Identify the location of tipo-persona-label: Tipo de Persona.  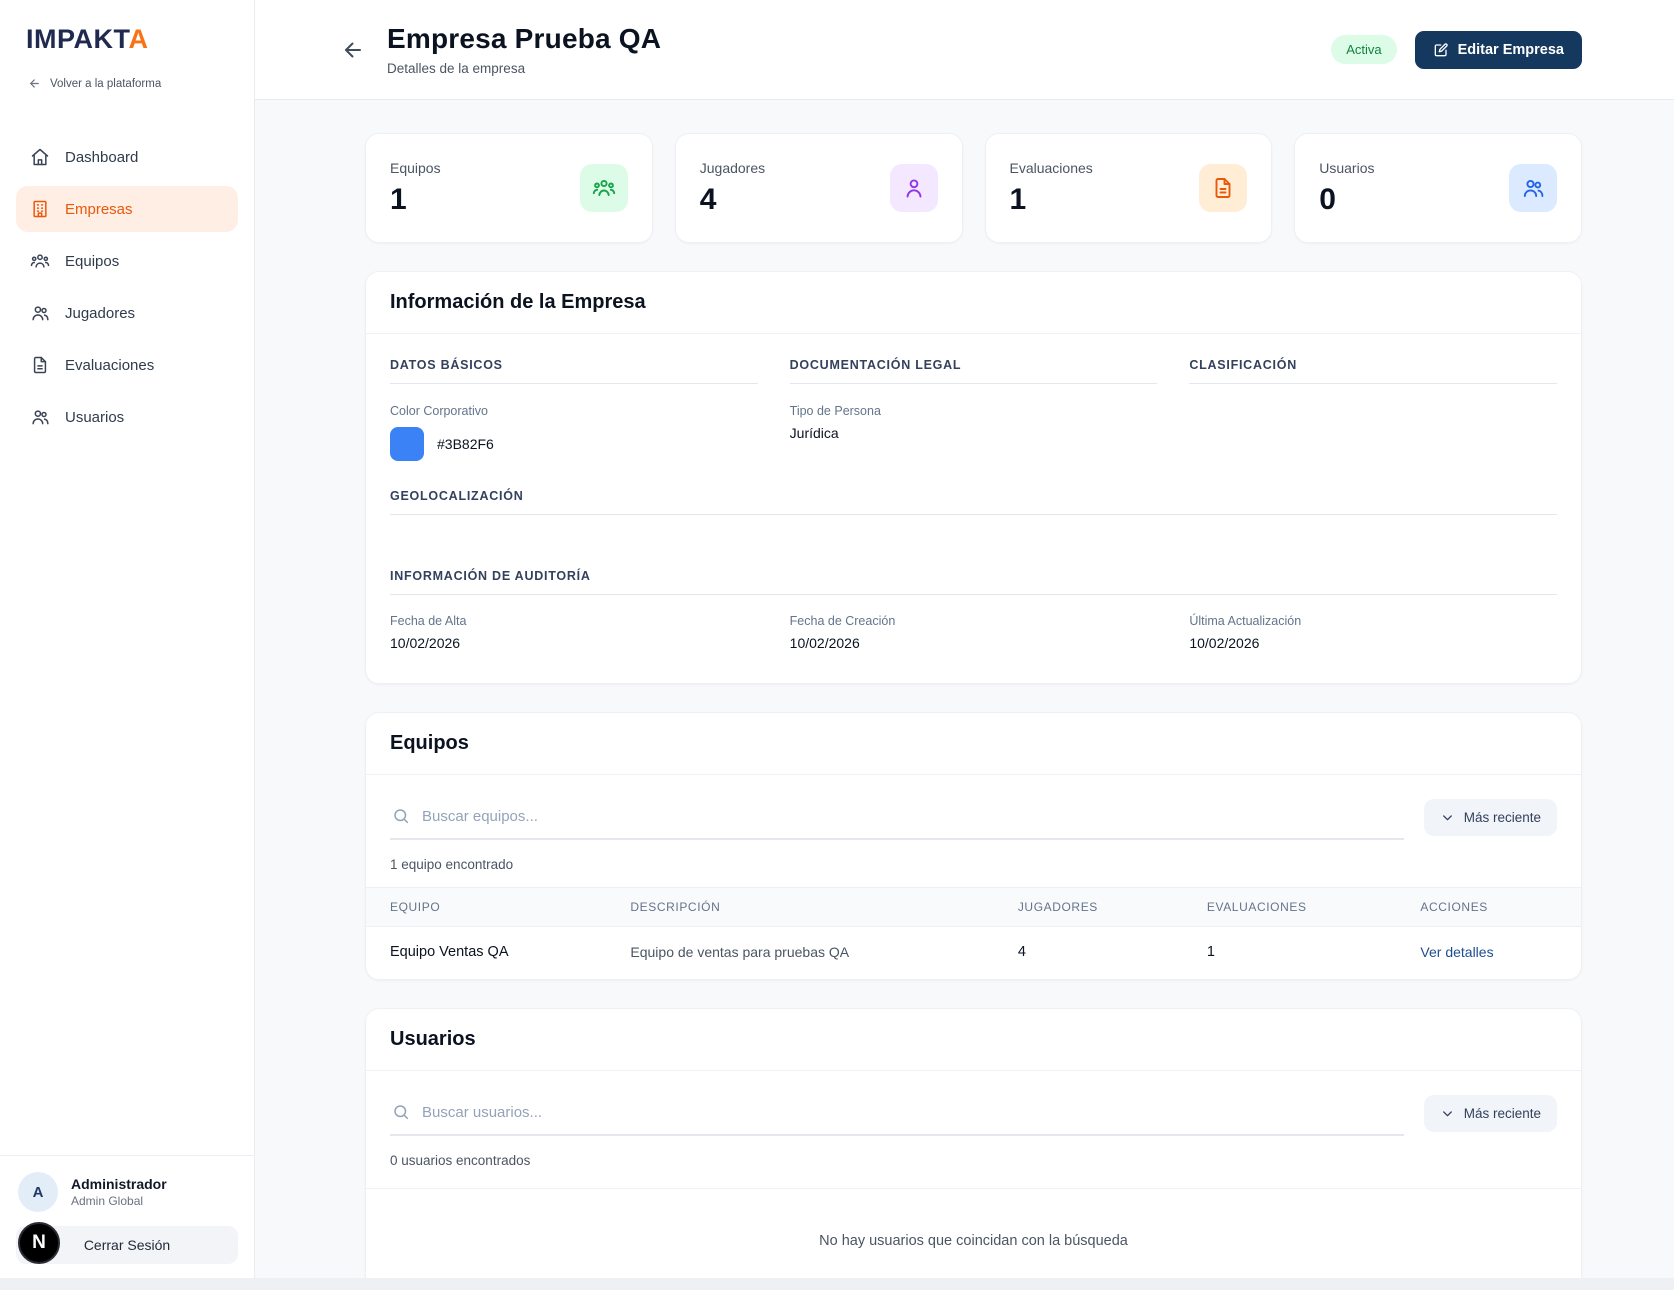
(835, 411).